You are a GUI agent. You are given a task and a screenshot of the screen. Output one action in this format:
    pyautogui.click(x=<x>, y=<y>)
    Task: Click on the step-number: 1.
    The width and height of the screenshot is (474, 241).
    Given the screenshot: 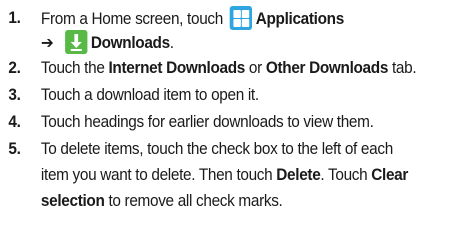 What is the action you would take?
    pyautogui.click(x=14, y=18)
    